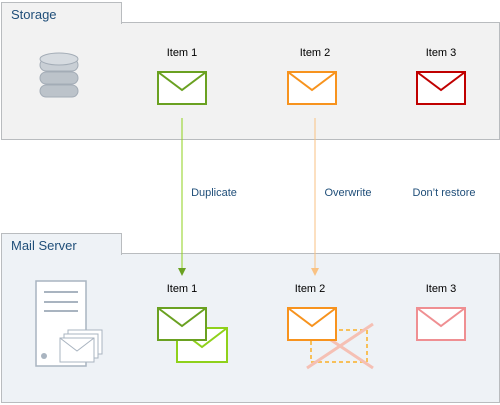 This screenshot has width=500, height=405. What do you see at coordinates (441, 88) in the screenshot?
I see `storage-item-3-envelope-icon` at bounding box center [441, 88].